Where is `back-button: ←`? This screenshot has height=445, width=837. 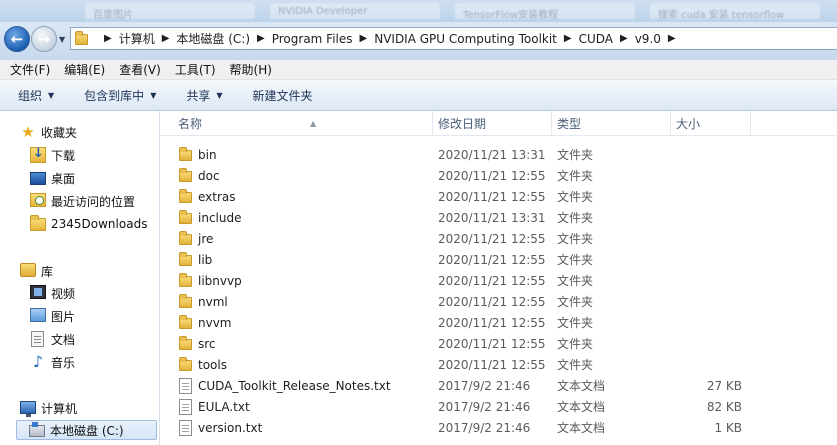 back-button: ← is located at coordinates (17, 39).